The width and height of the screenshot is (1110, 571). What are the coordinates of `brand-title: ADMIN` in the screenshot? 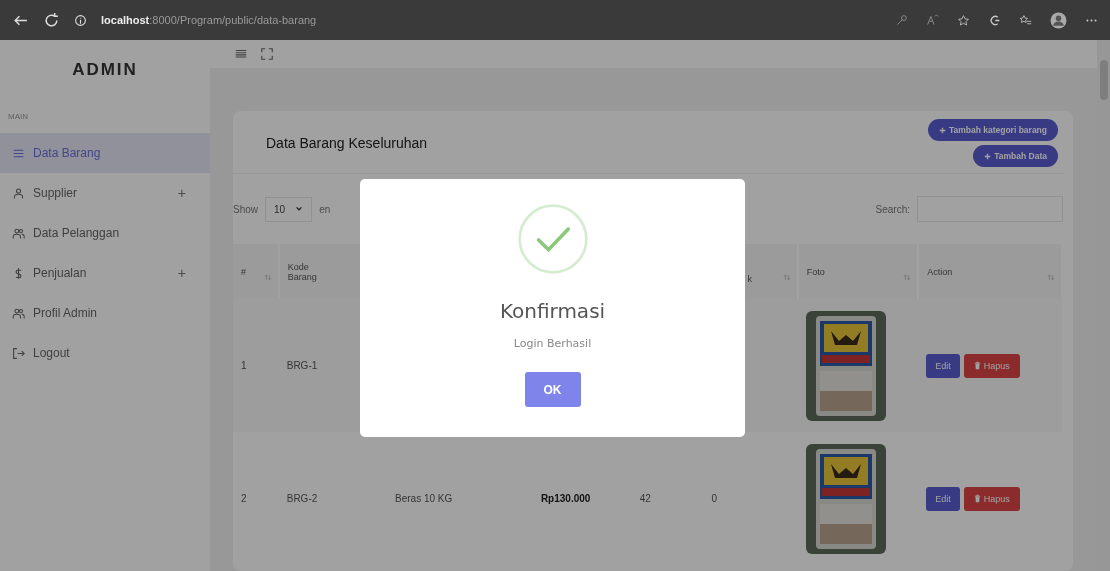 It's located at (105, 70).